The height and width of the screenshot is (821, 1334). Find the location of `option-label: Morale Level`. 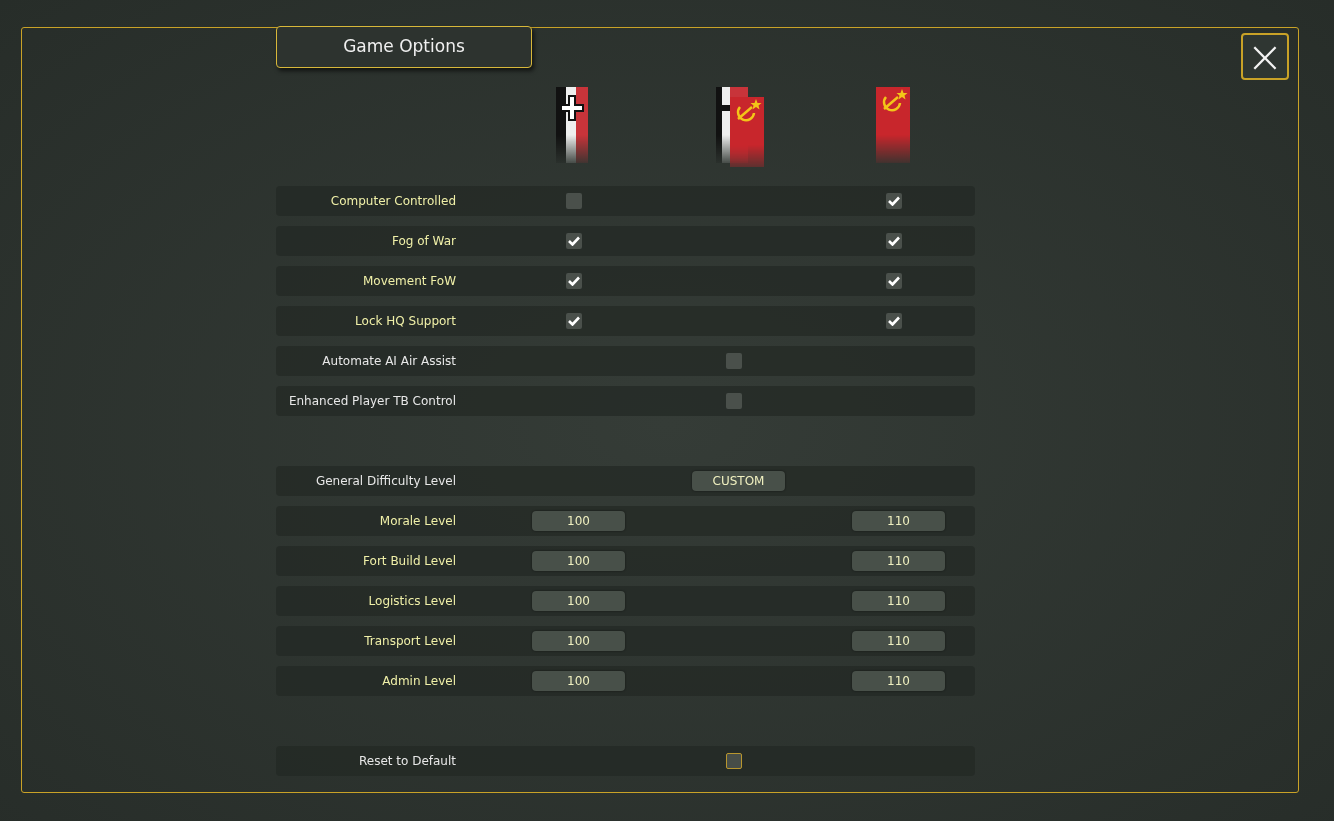

option-label: Morale Level is located at coordinates (417, 521).